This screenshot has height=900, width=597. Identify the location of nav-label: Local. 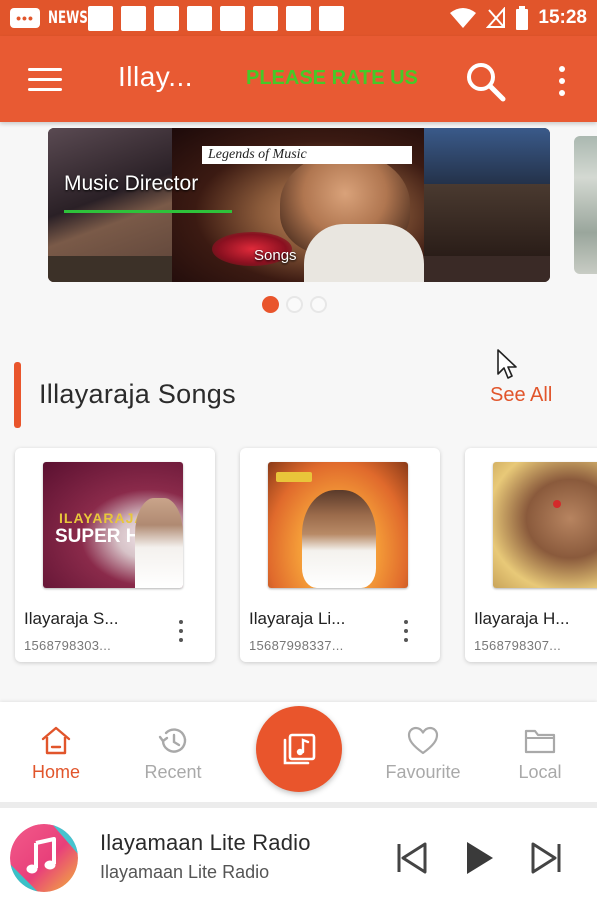
(540, 772).